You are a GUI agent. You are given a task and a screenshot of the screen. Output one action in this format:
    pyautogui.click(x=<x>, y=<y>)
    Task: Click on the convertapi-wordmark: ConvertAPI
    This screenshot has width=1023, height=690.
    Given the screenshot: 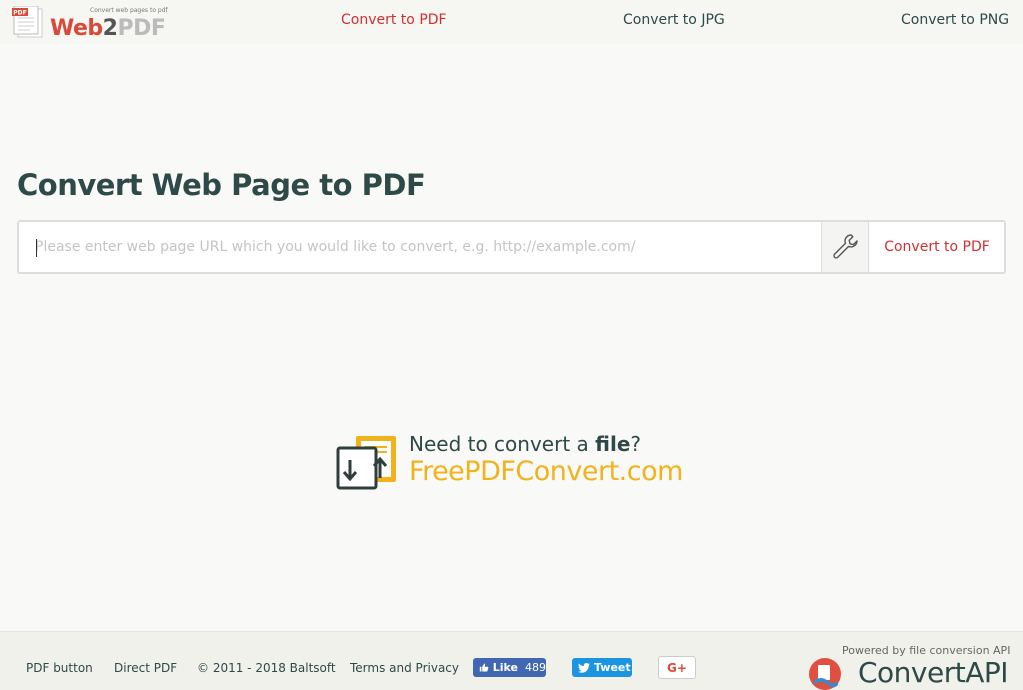 What is the action you would take?
    pyautogui.click(x=933, y=672)
    